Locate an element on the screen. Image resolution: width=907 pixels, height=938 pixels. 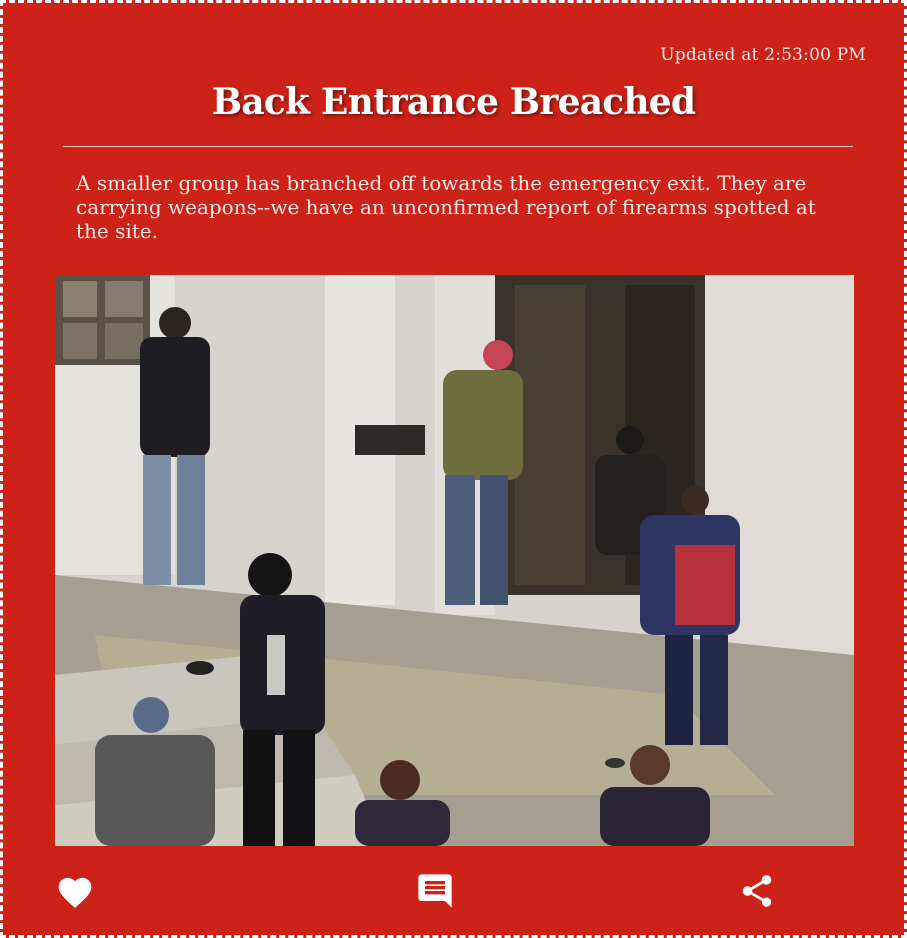
post-title: Back Entrance Breached is located at coordinates (453, 102).